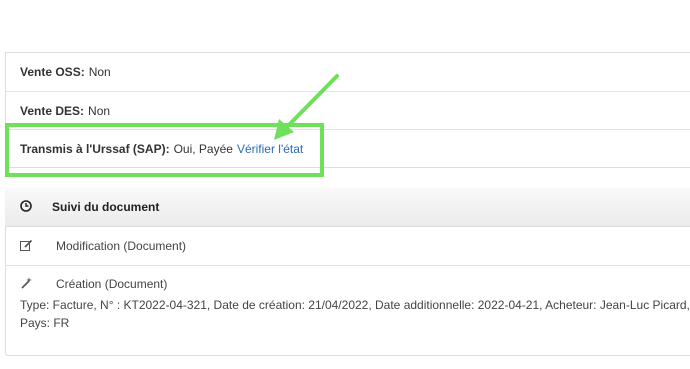  What do you see at coordinates (306, 107) in the screenshot?
I see `annotation-arrow-icon` at bounding box center [306, 107].